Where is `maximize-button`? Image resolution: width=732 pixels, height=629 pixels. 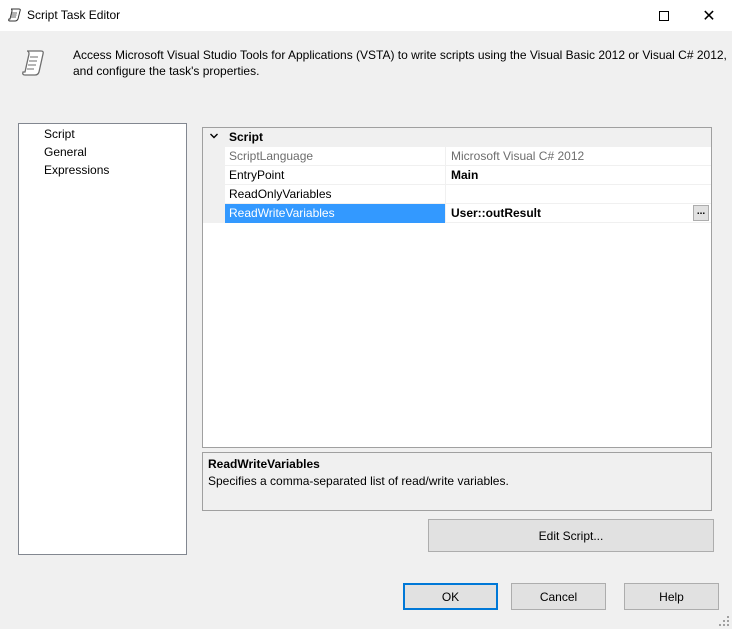
maximize-button is located at coordinates (664, 15).